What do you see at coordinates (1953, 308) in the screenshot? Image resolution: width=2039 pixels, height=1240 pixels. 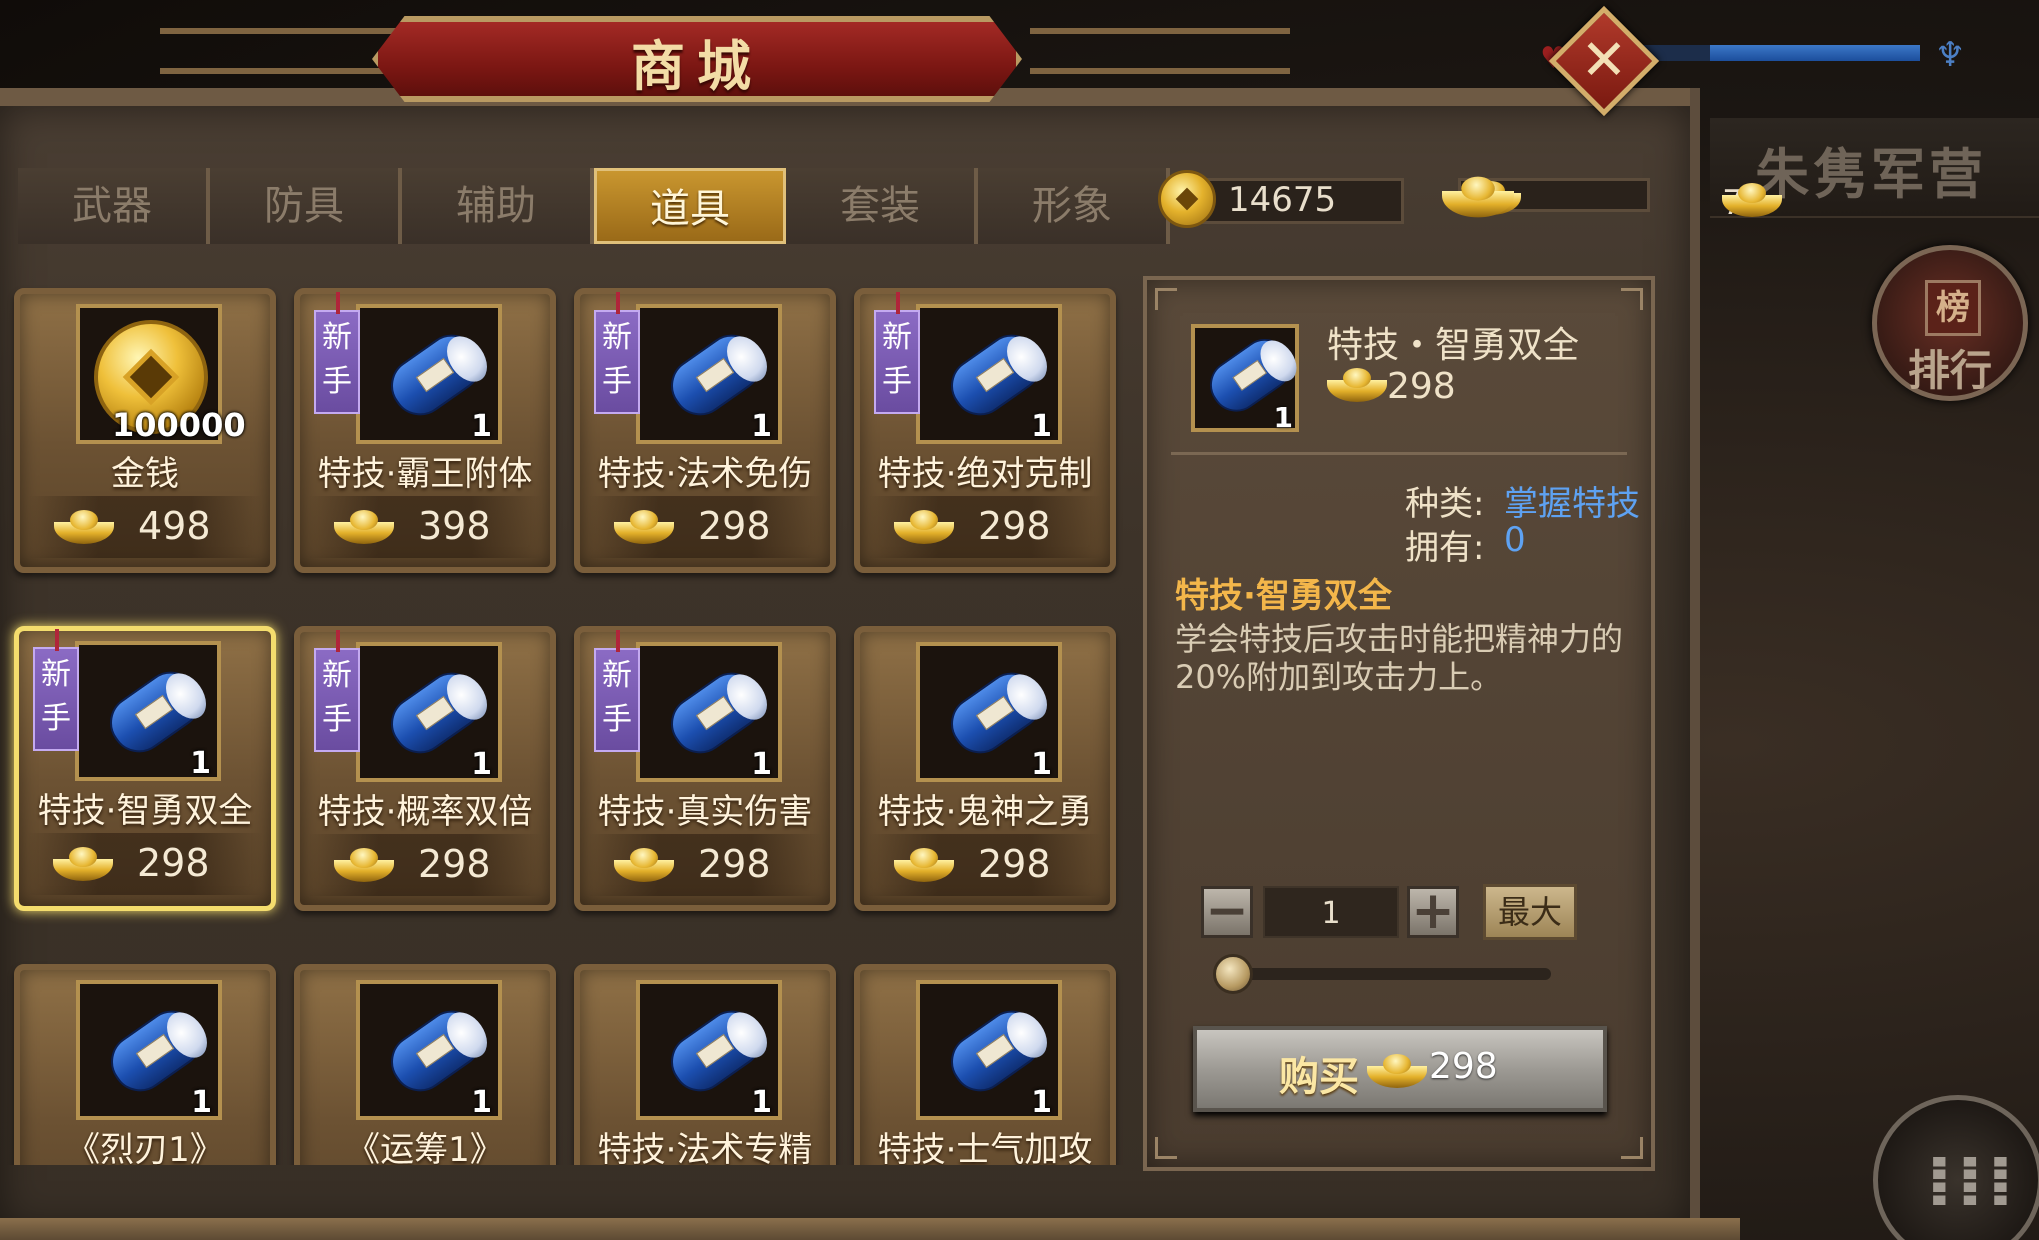 I see `ranking-icon: 榜` at bounding box center [1953, 308].